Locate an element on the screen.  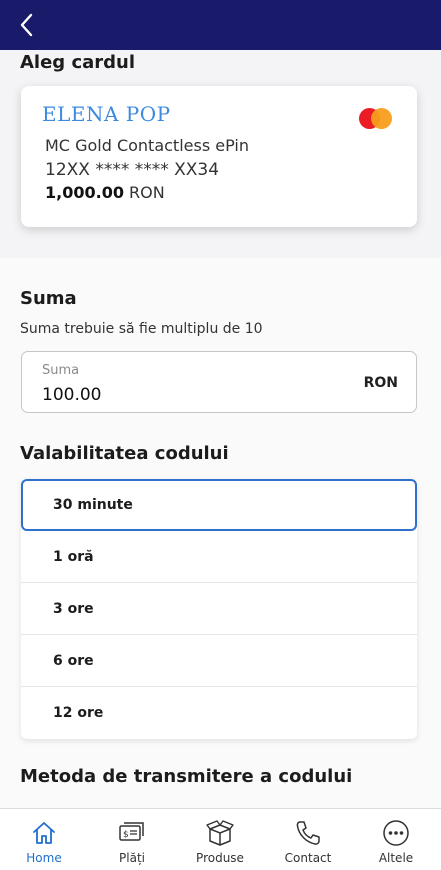
amount-input: Suma 100.00 RON is located at coordinates (219, 382).